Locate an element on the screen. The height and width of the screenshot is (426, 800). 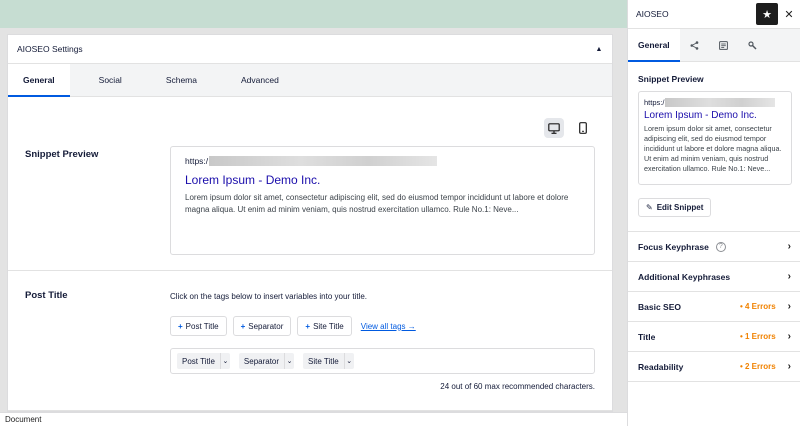
collapse-up-icon: ▲ is located at coordinates (599, 49).